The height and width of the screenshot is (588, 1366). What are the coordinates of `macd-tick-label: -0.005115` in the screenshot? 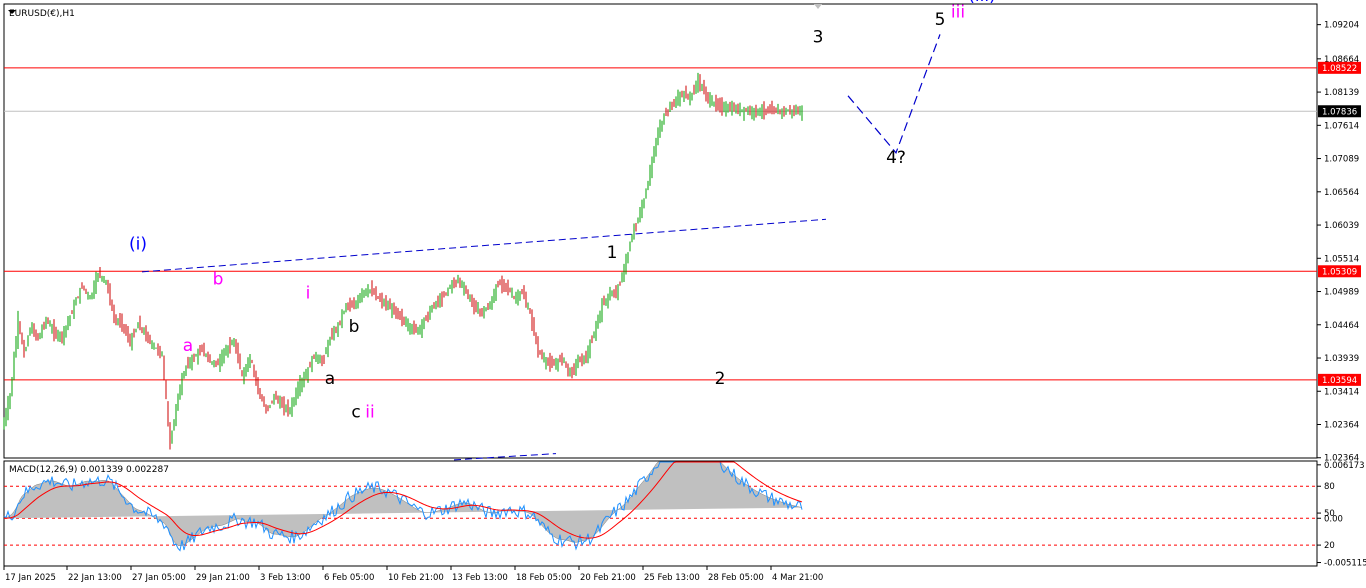 It's located at (1345, 564).